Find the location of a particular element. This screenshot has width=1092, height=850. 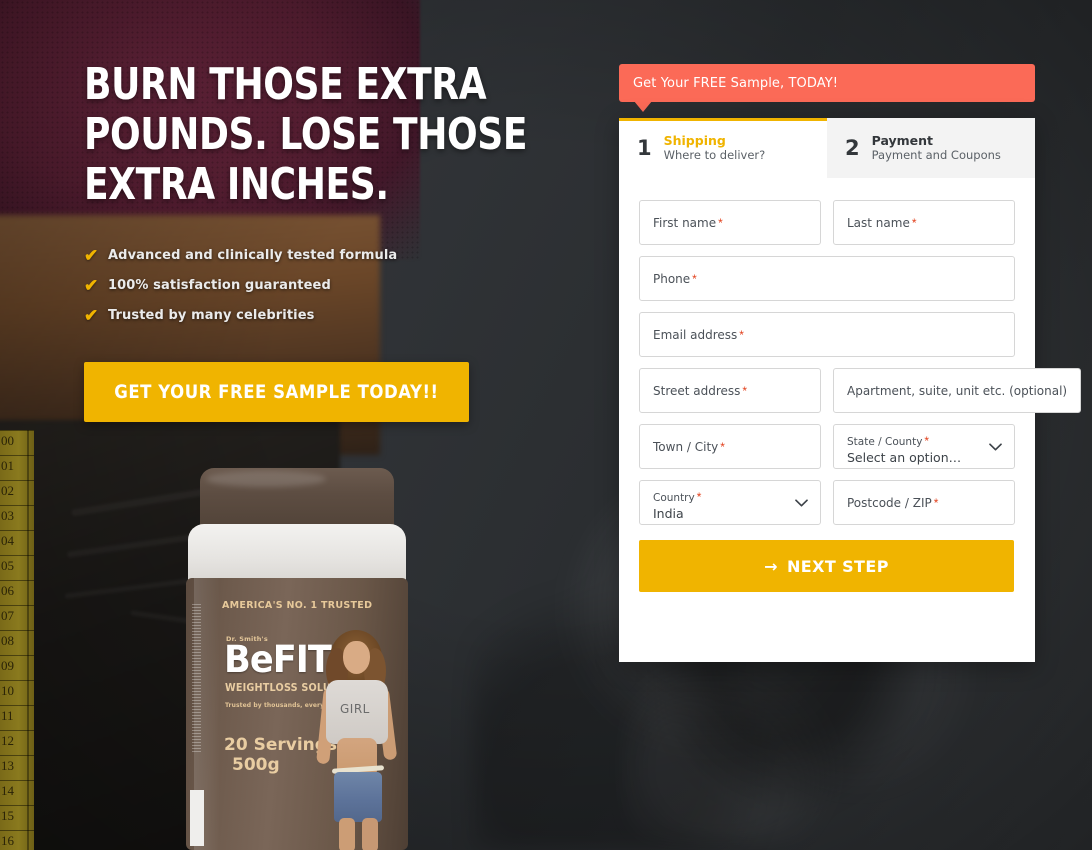

country-select: Country * India is located at coordinates (730, 502).